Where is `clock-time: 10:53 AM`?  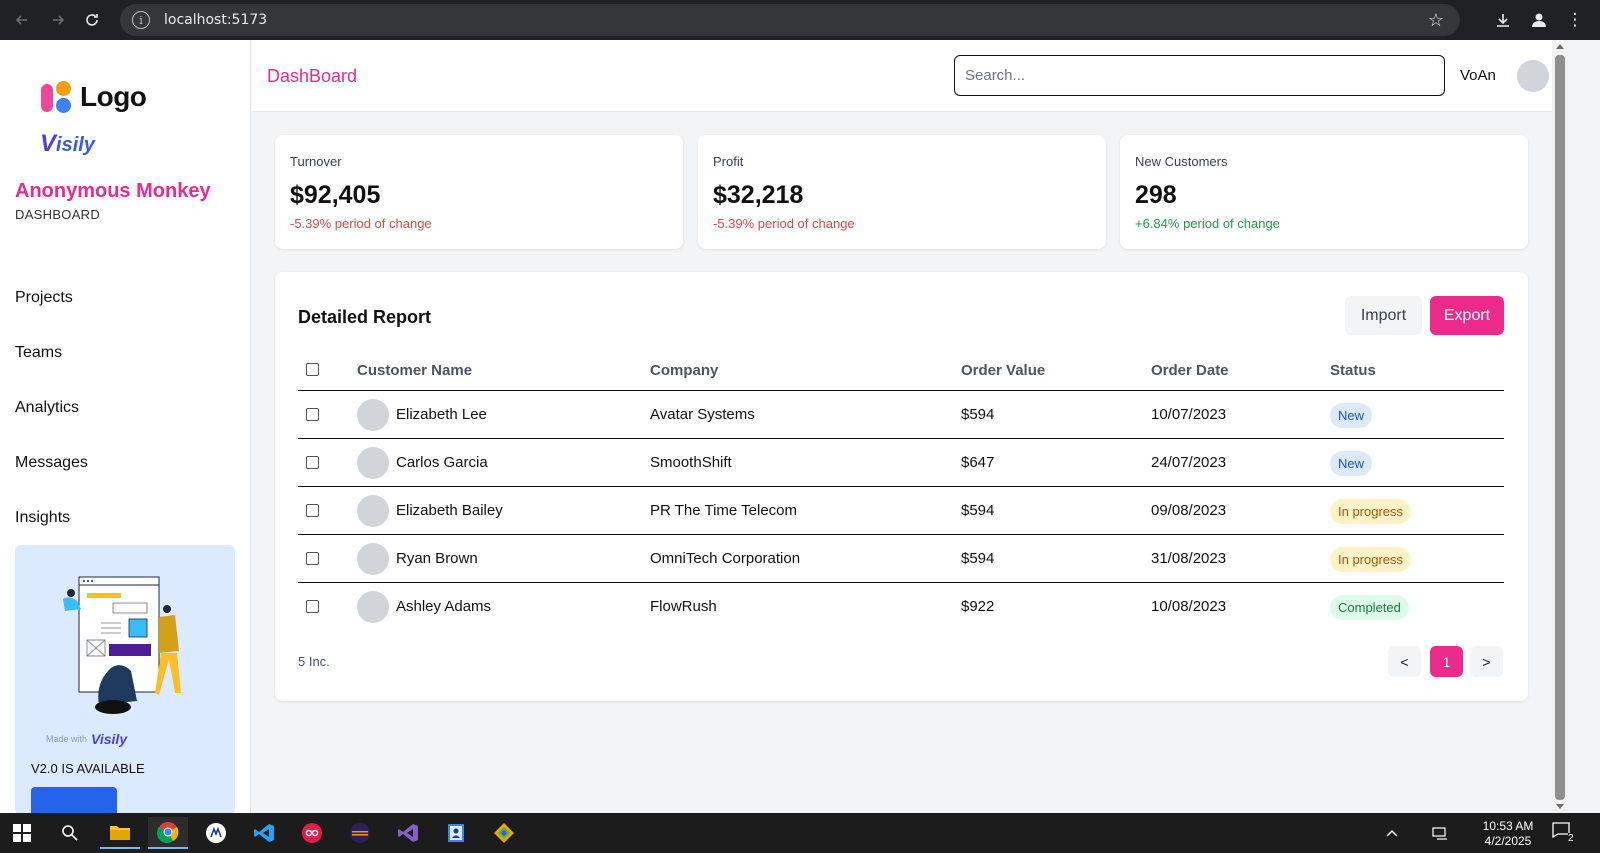 clock-time: 10:53 AM is located at coordinates (1508, 826).